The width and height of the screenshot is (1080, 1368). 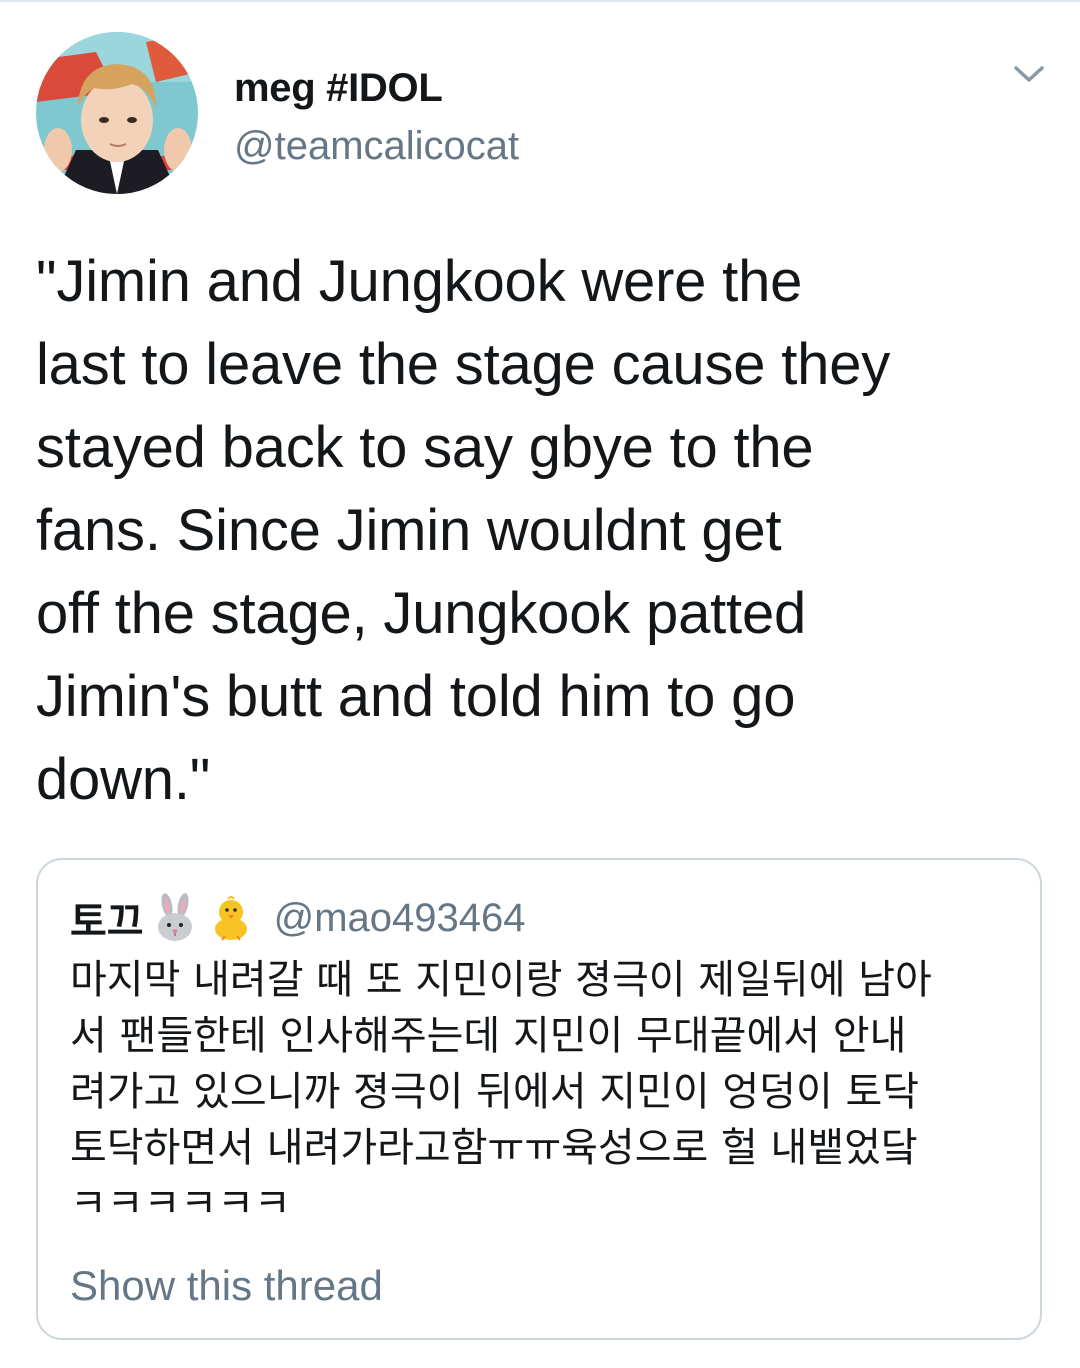 I want to click on show-thread-link: Show this thread, so click(x=226, y=1286).